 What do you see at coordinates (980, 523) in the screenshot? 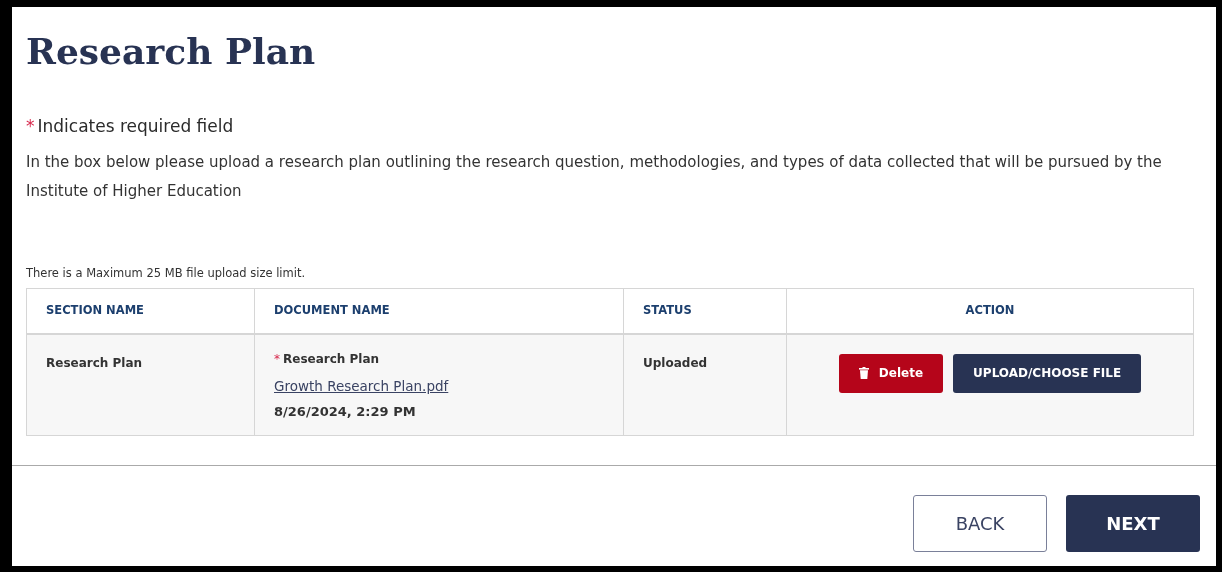
I see `back-button: BACK` at bounding box center [980, 523].